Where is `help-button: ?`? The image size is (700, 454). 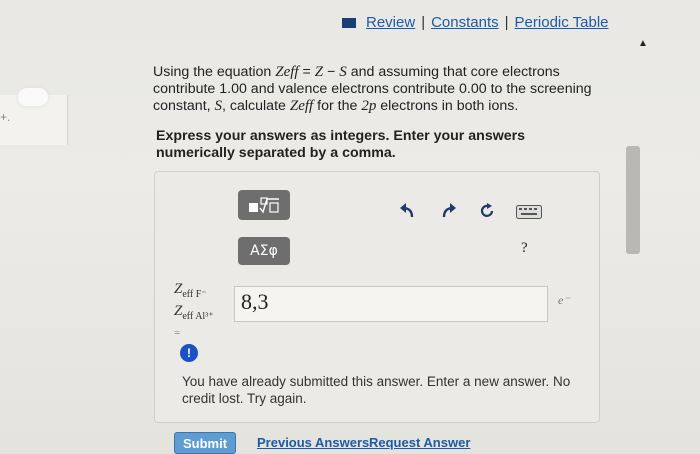
help-button: ? is located at coordinates (524, 248).